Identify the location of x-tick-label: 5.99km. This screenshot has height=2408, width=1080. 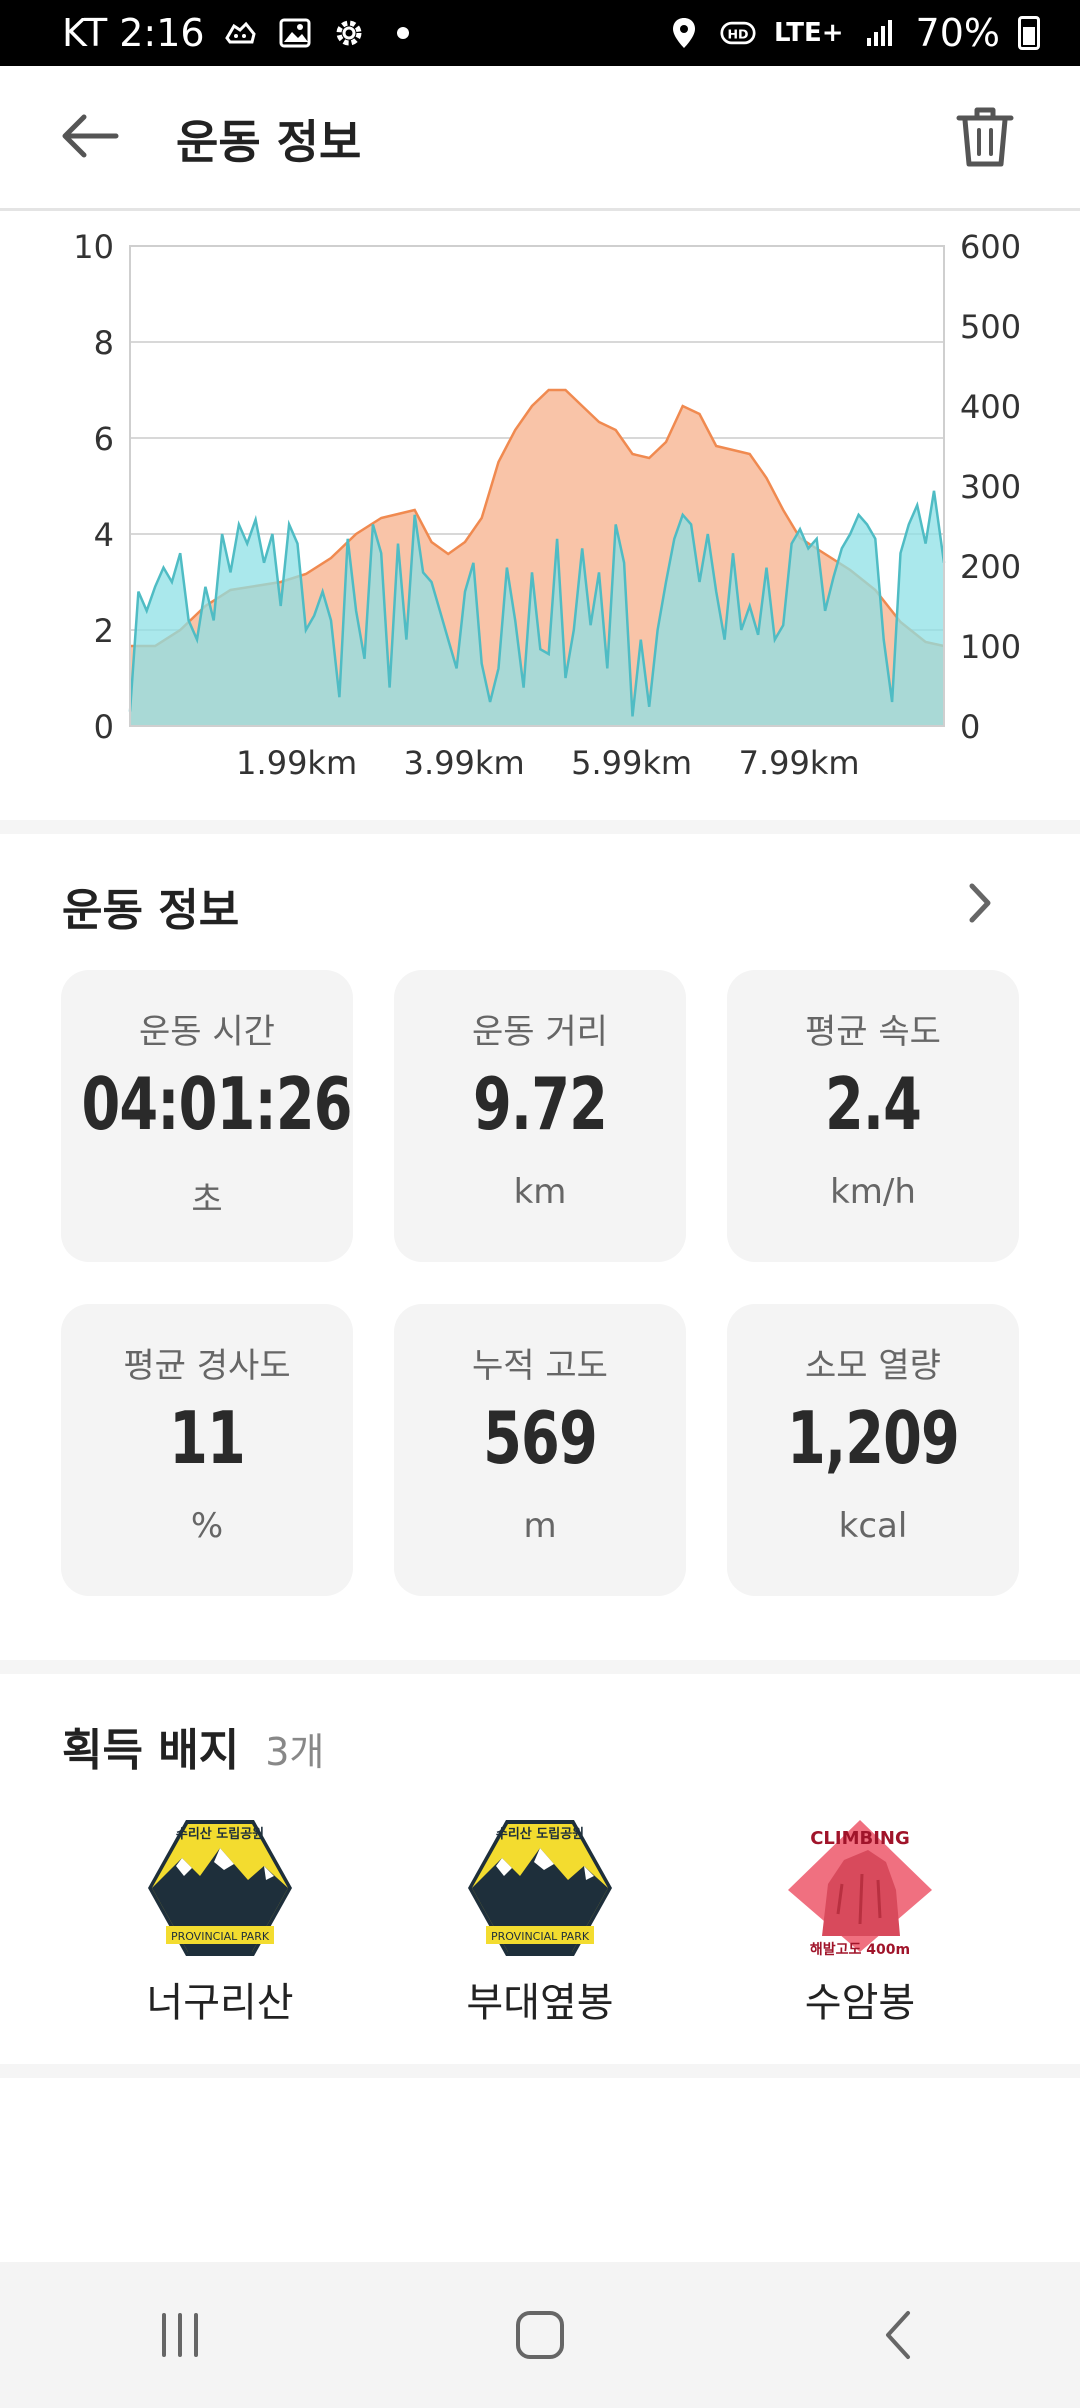
(631, 763).